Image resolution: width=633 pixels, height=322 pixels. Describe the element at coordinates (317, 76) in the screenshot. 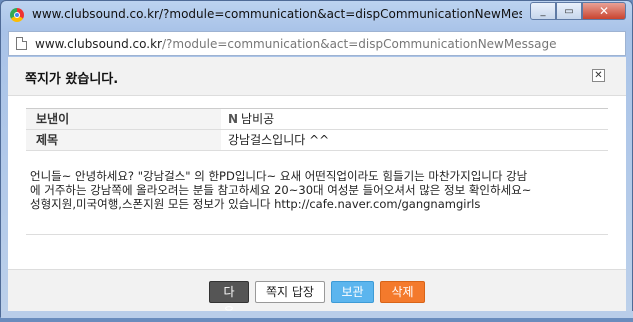

I see `dialog-header: 쪽지가 왔습니다. ✕` at that location.